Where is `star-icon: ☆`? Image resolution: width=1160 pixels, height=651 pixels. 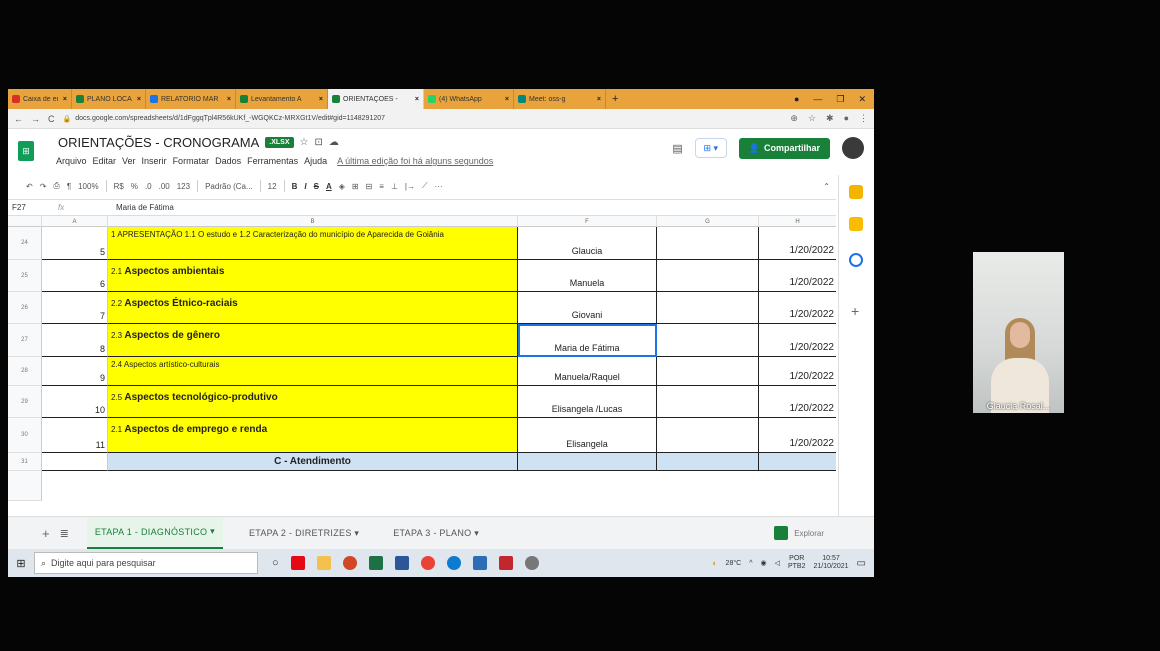
star-icon: ☆ is located at coordinates (304, 142).